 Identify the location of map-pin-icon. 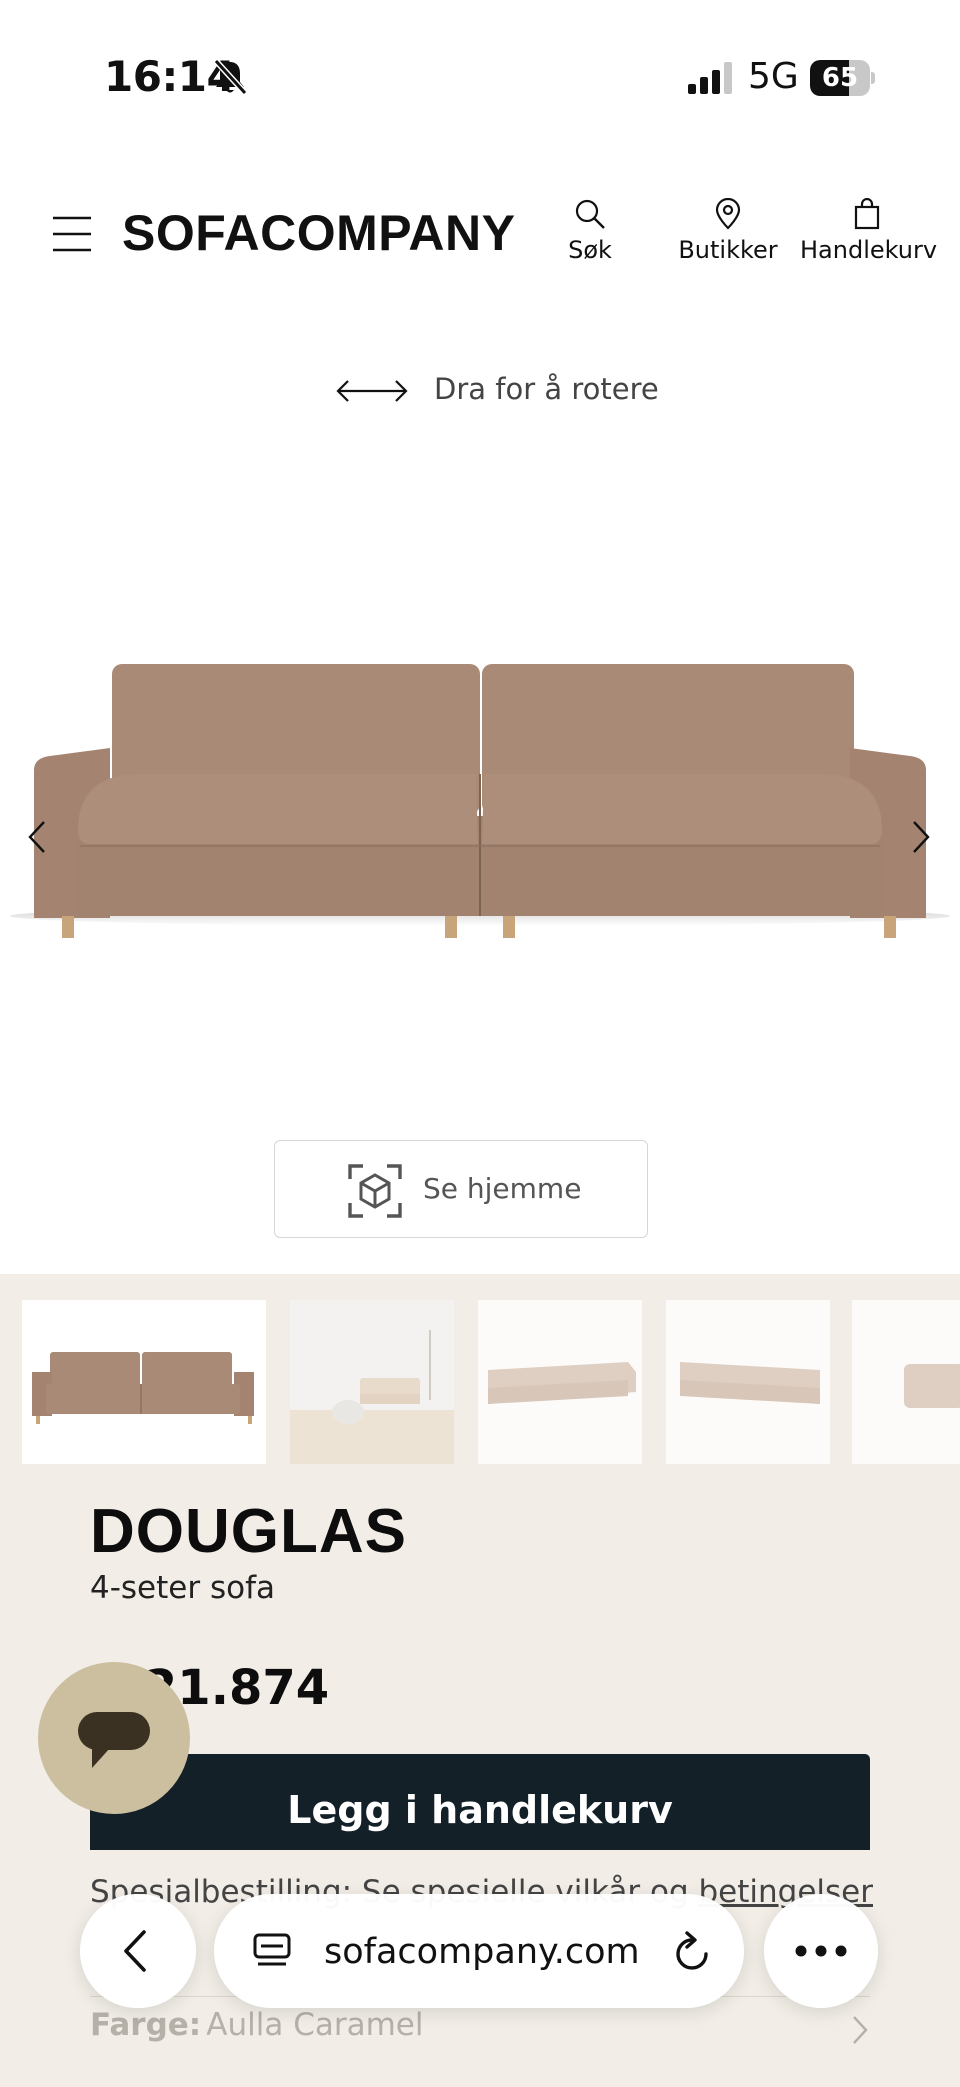
(728, 214).